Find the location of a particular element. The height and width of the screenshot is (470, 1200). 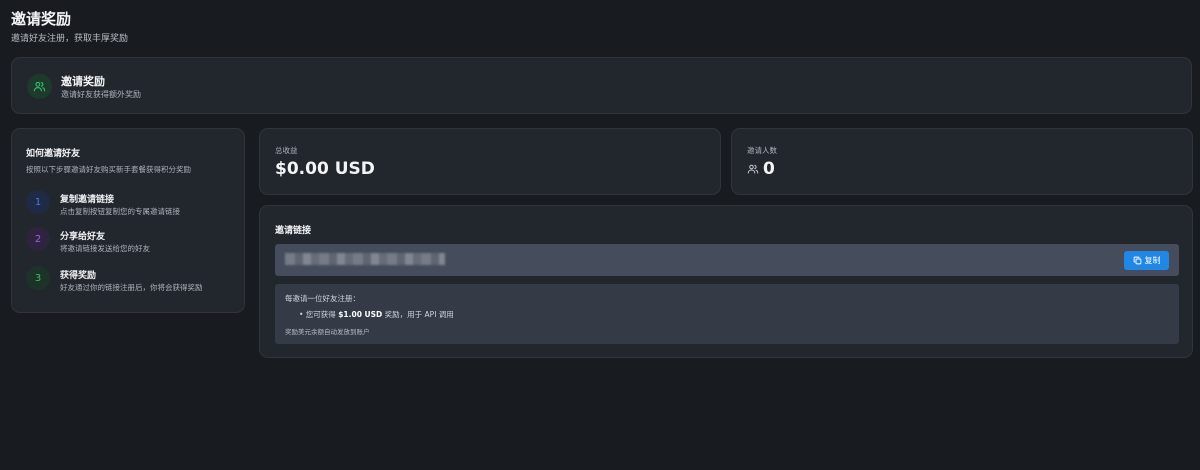

how-to-description: 按照以下步骤邀请好友购买新手套餐获得积分奖励 is located at coordinates (108, 169).